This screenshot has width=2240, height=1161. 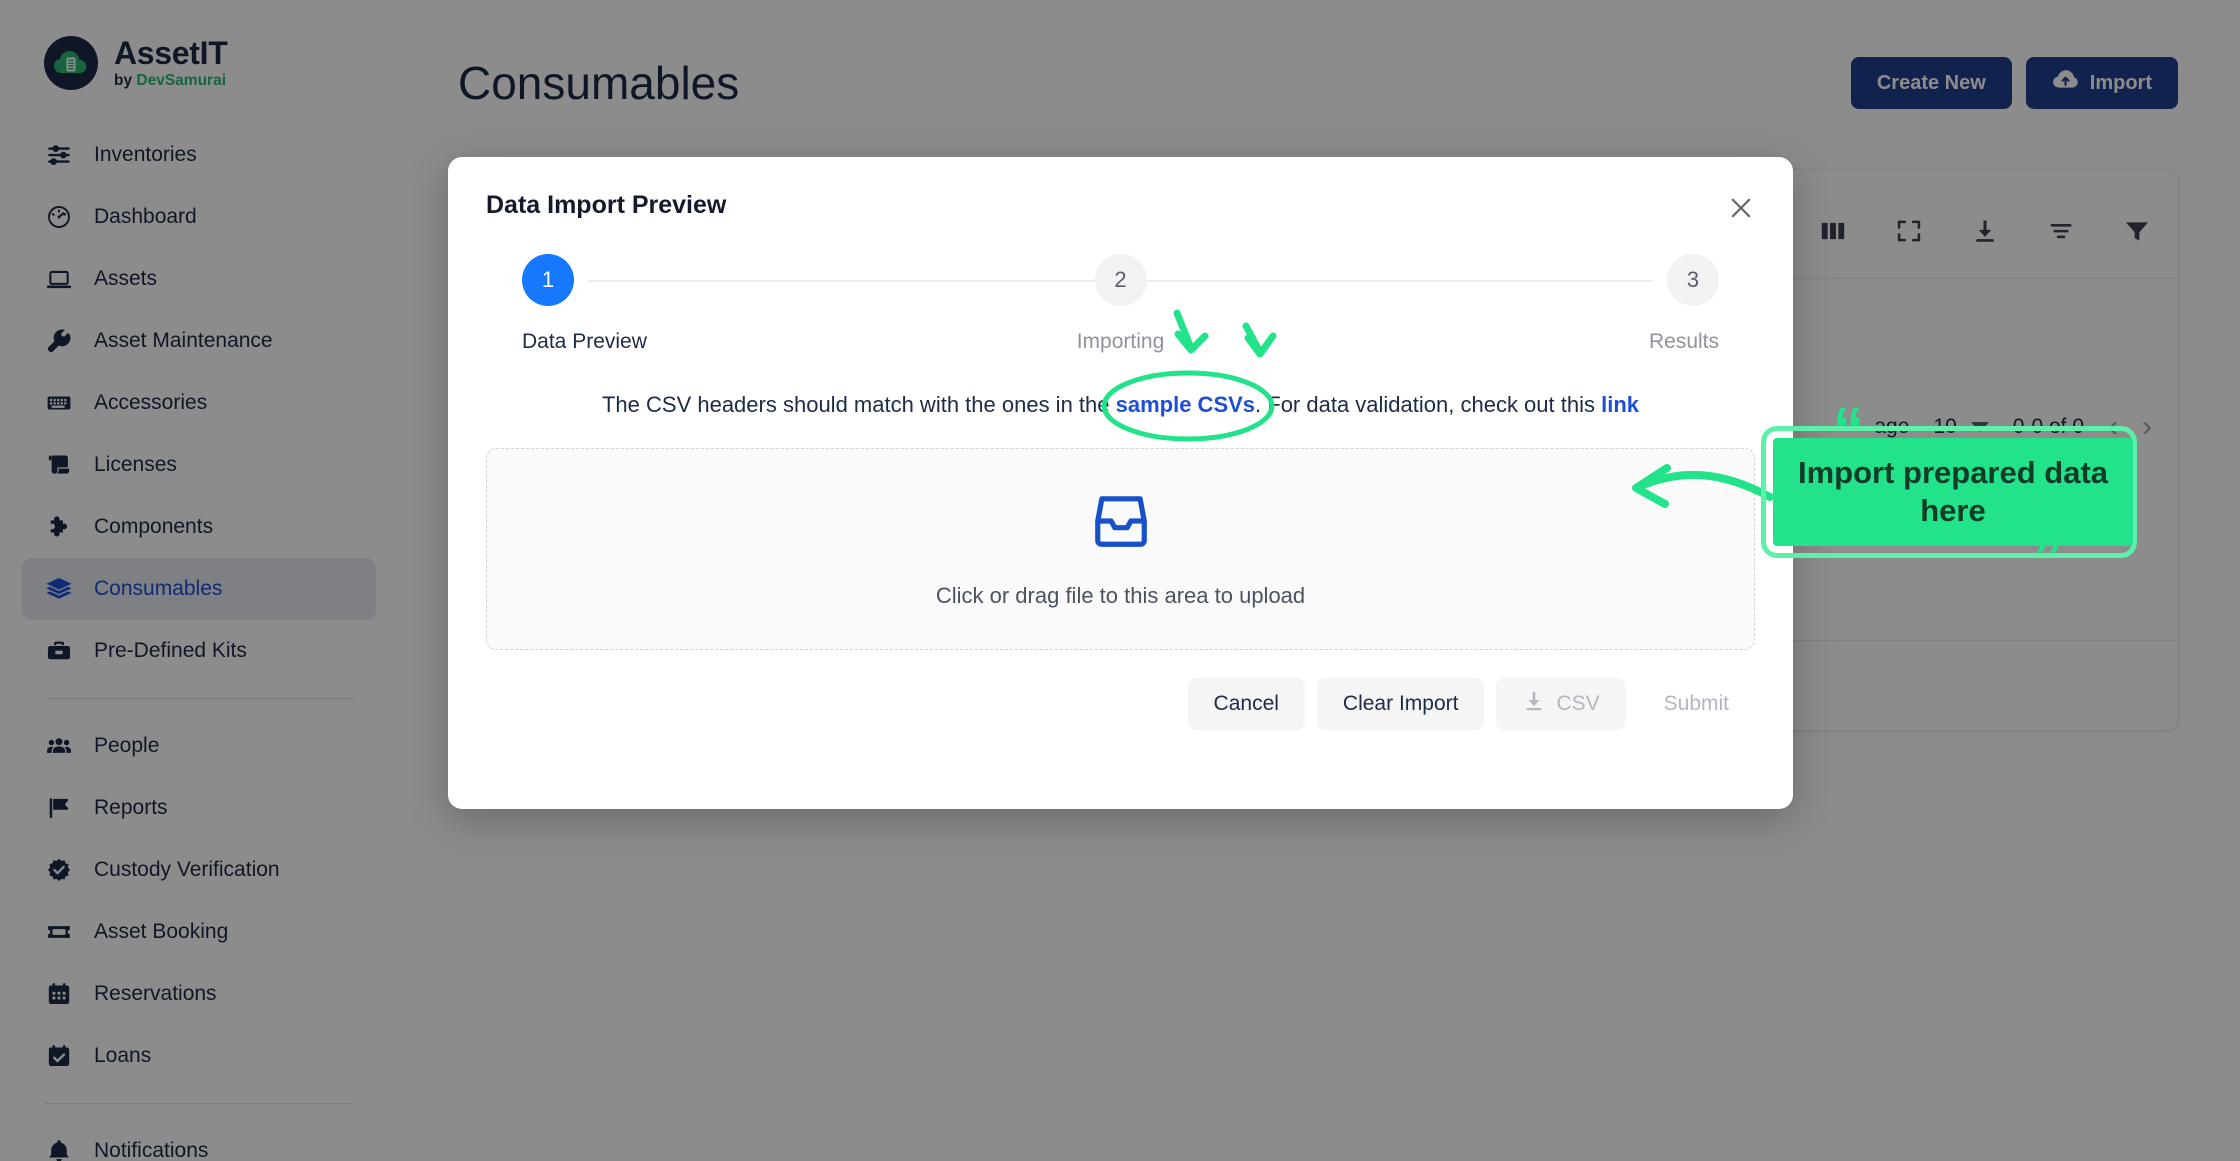 I want to click on step-1-indicator: 1, so click(x=548, y=280).